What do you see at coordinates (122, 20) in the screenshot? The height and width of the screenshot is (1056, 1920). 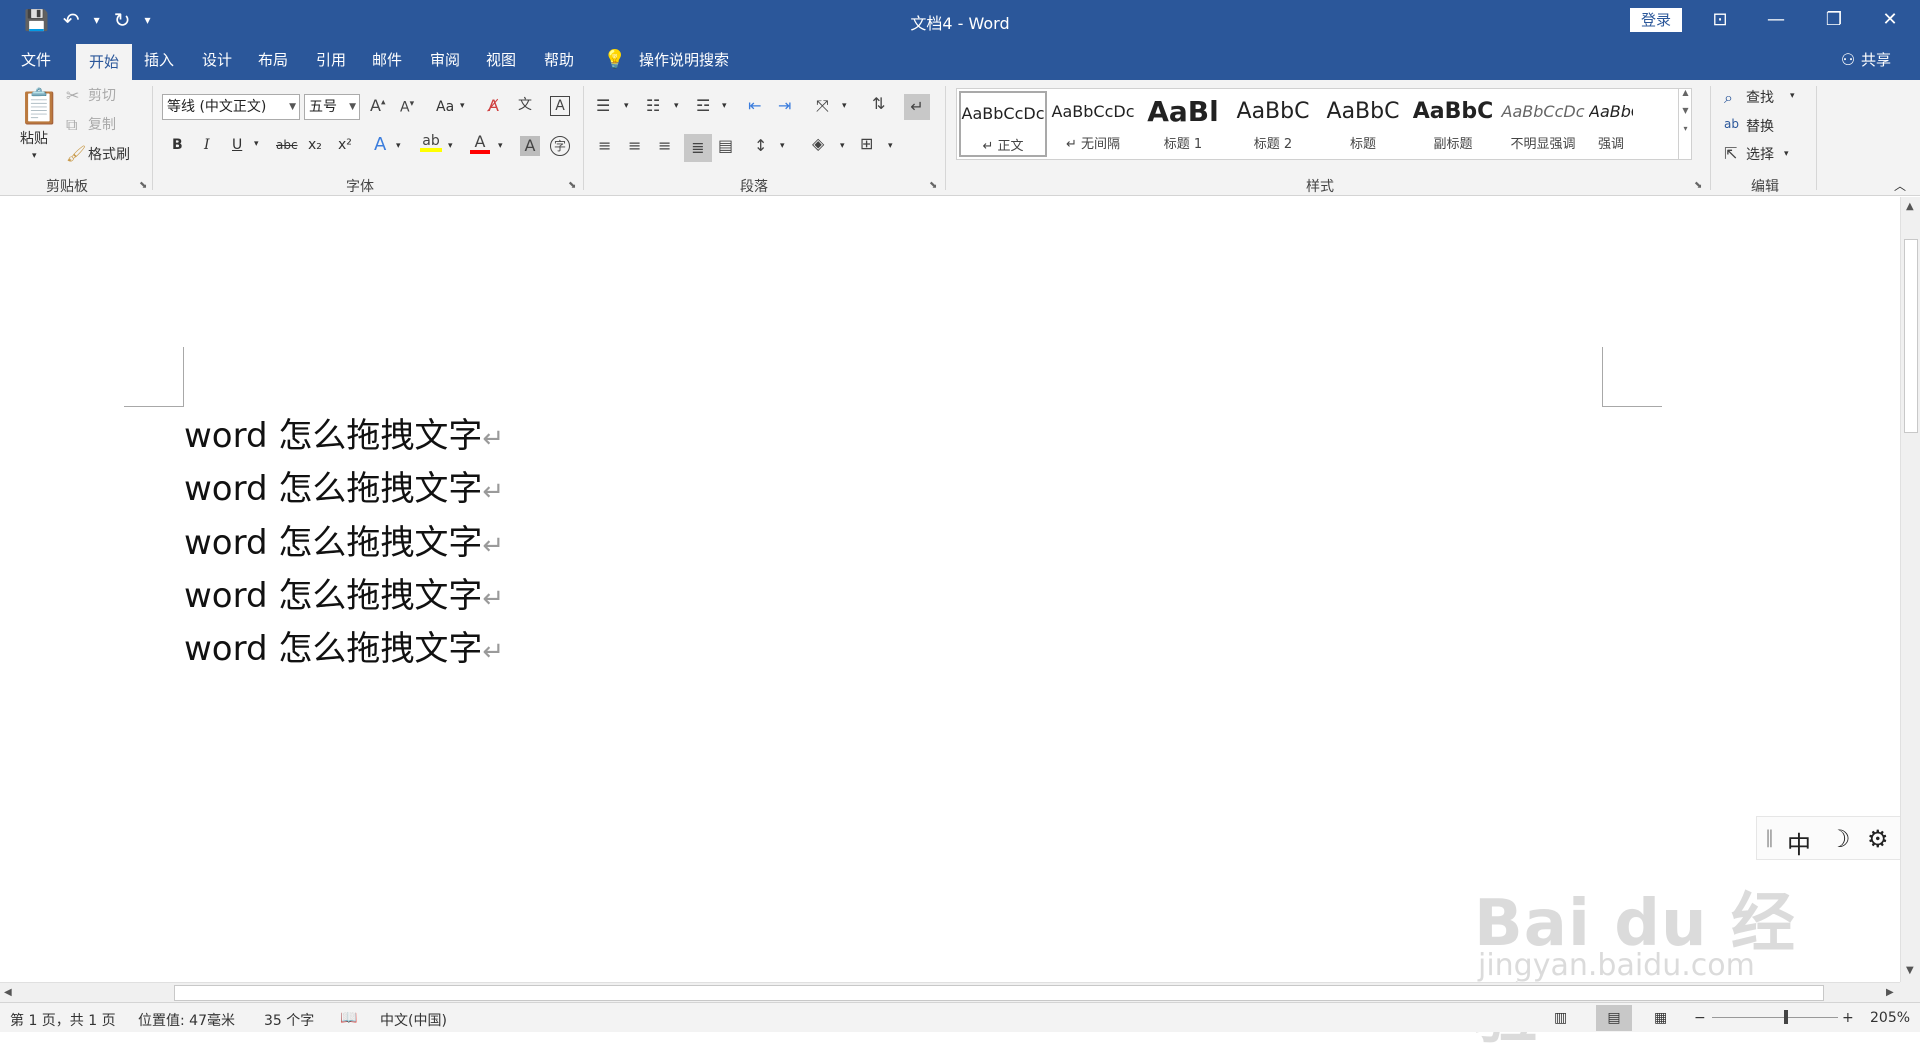 I see `redo-icon: ↻` at bounding box center [122, 20].